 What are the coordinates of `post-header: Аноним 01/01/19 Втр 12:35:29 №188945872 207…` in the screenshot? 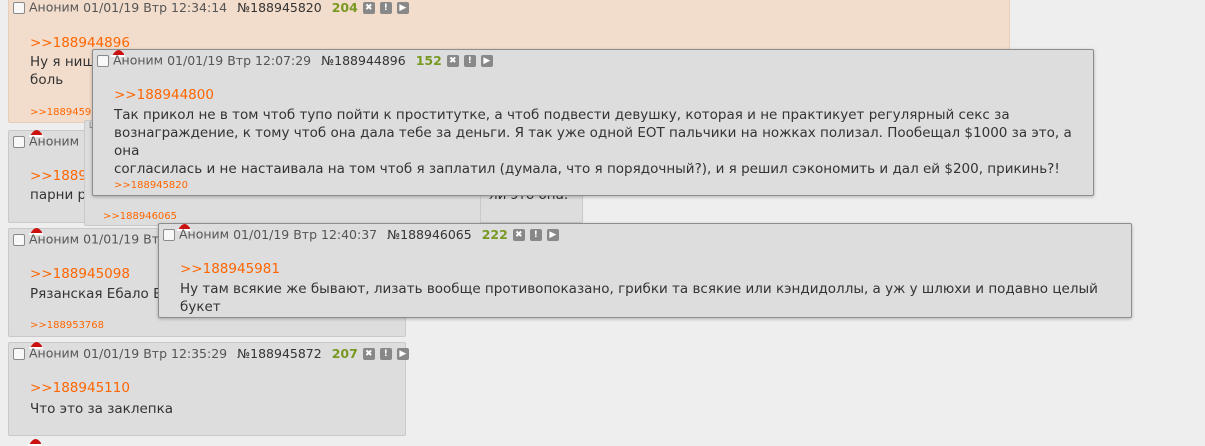 It's located at (211, 353).